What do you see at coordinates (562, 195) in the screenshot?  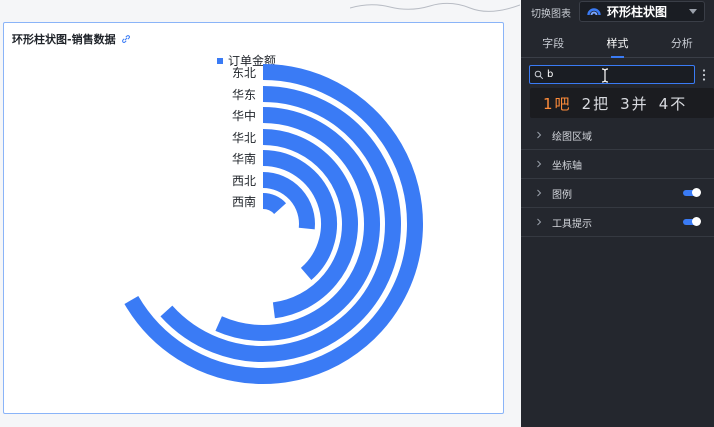 I see `section-label: 图例` at bounding box center [562, 195].